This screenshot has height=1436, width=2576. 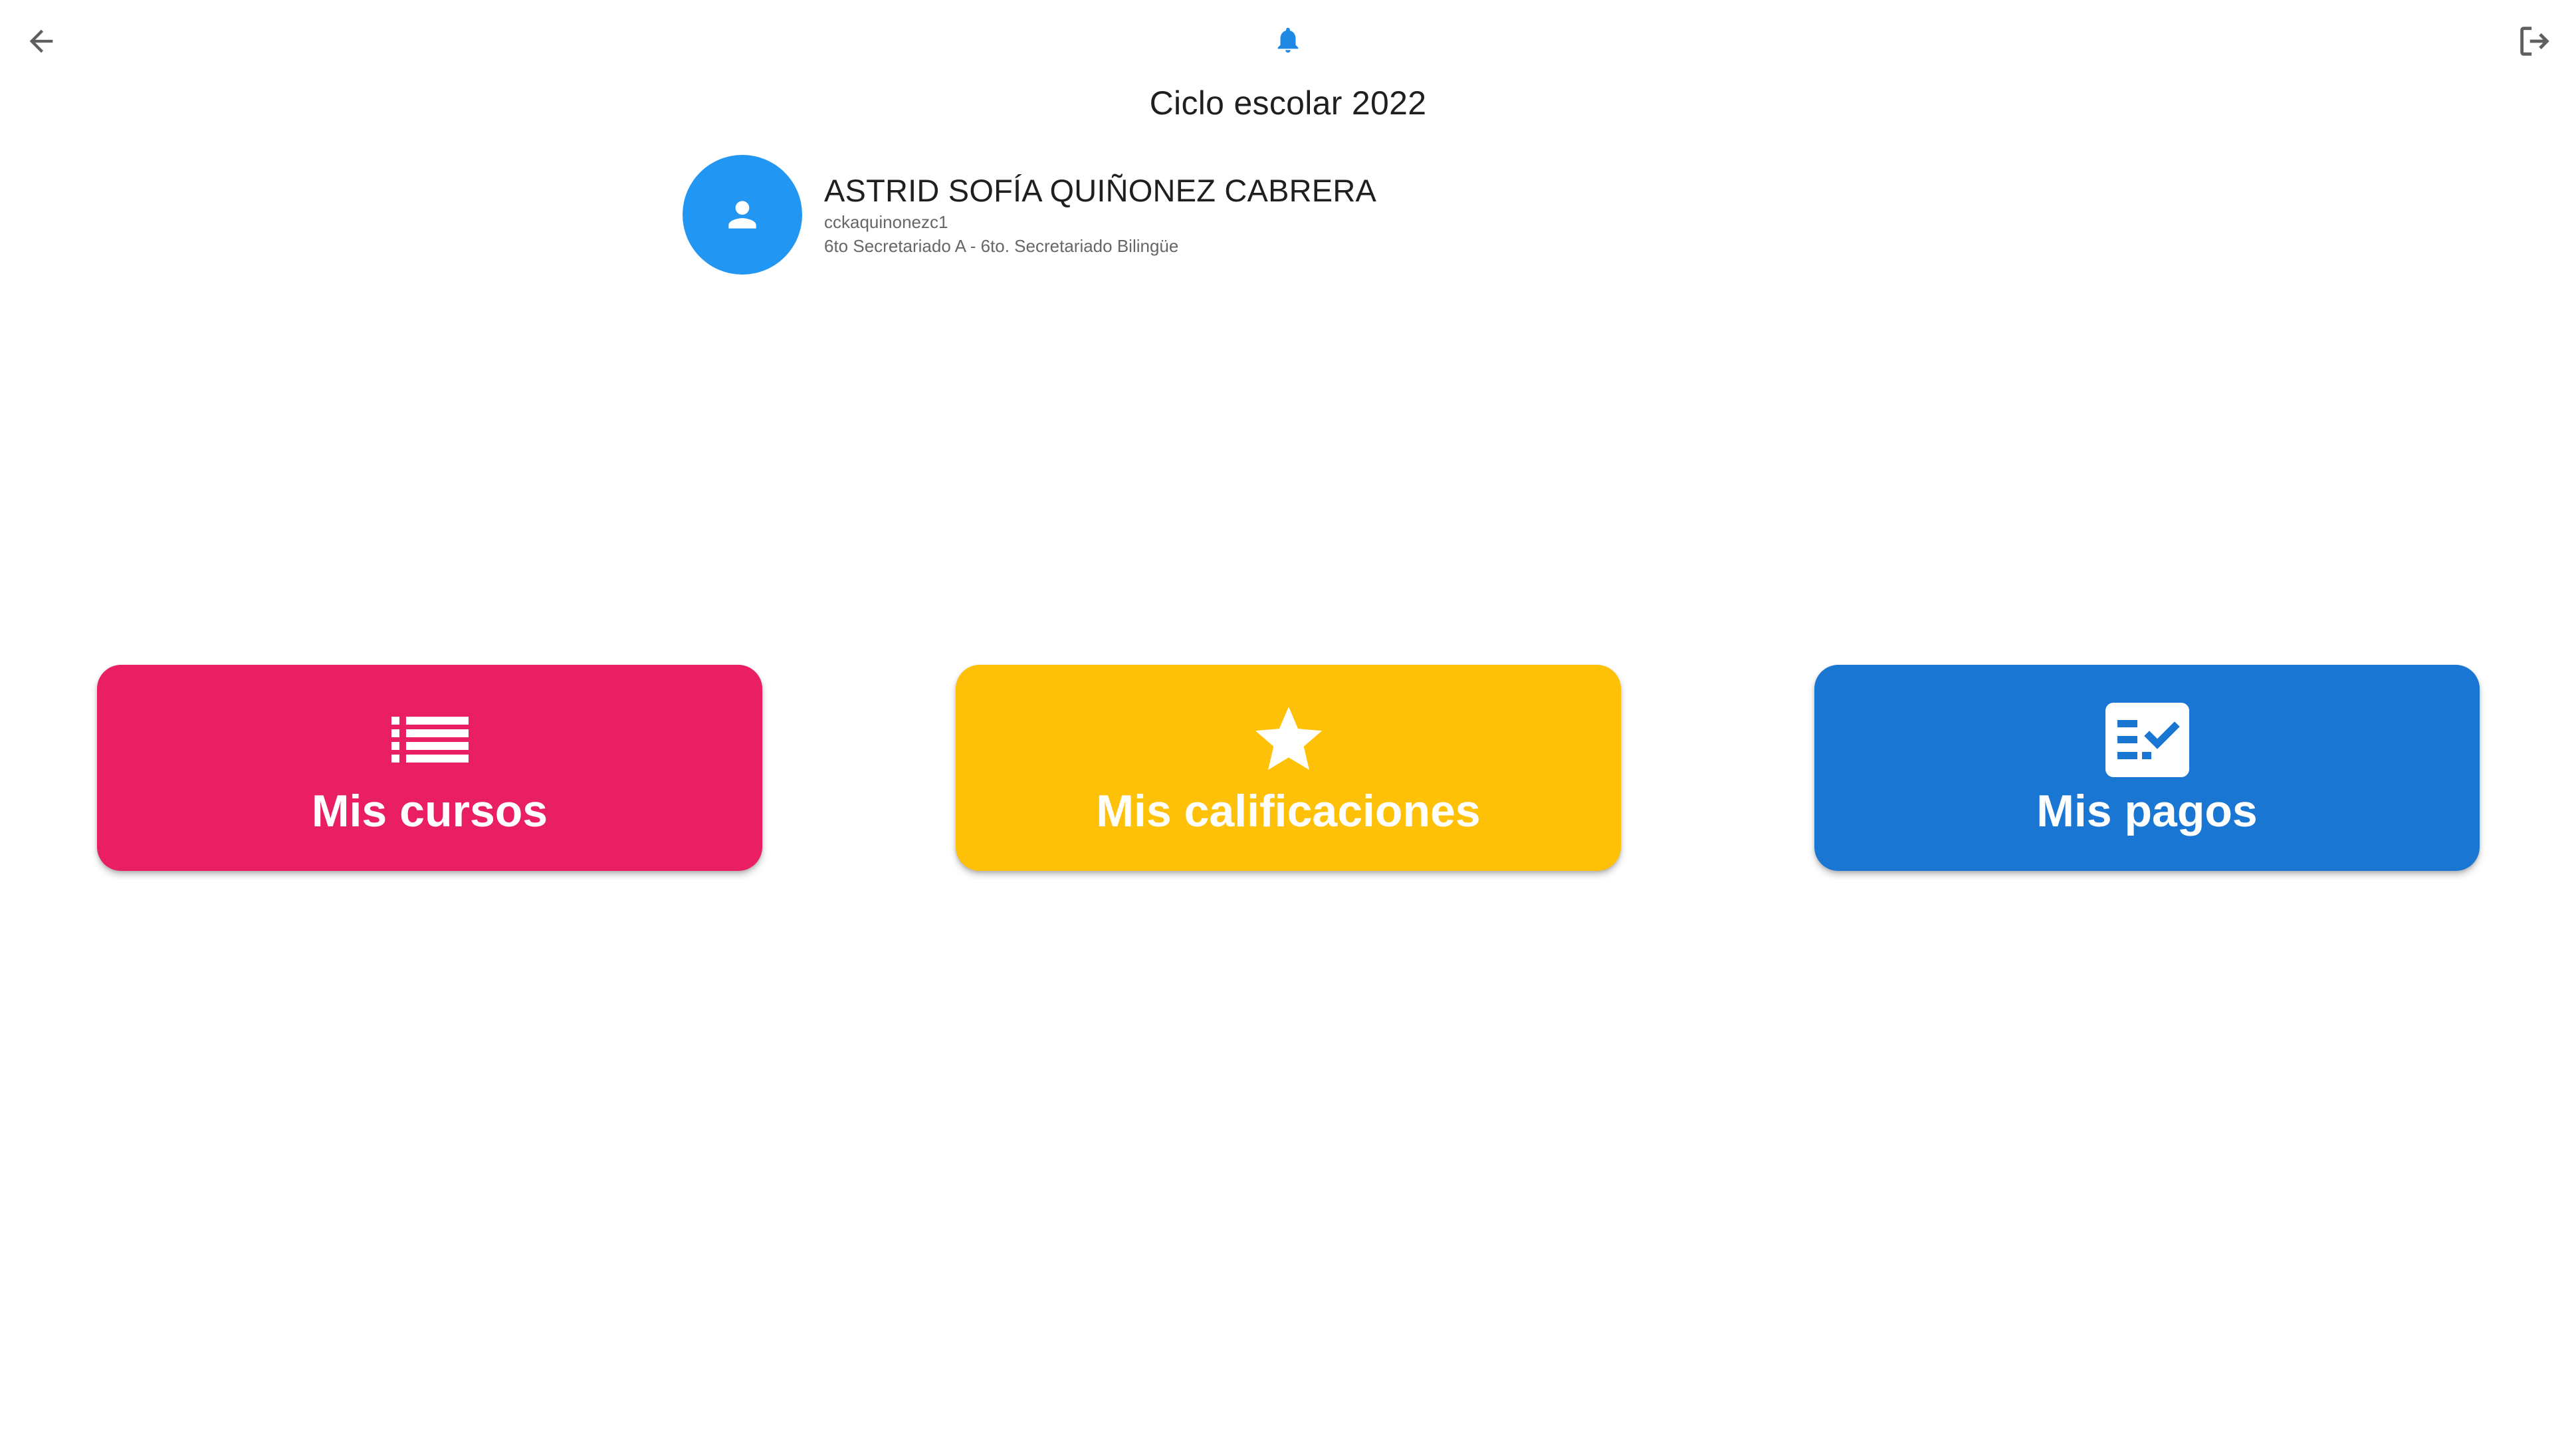 I want to click on student-name: ASTRID SOFÍA QUIÑONEZ CABRERA, so click(x=1100, y=190).